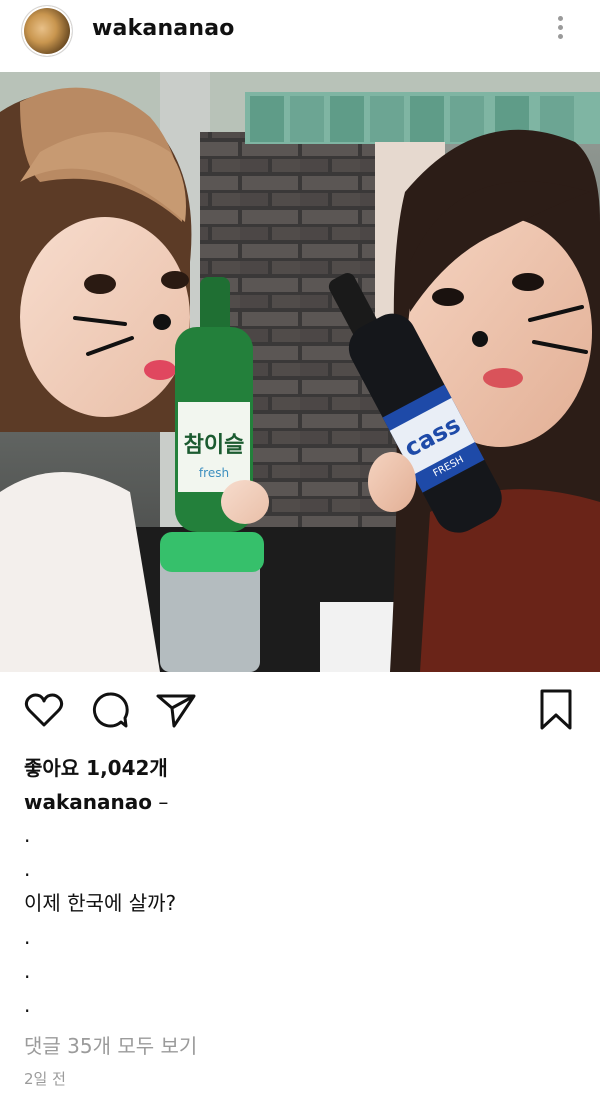 Image resolution: width=600 pixels, height=1094 pixels. Describe the element at coordinates (110, 710) in the screenshot. I see `comment-icon` at that location.